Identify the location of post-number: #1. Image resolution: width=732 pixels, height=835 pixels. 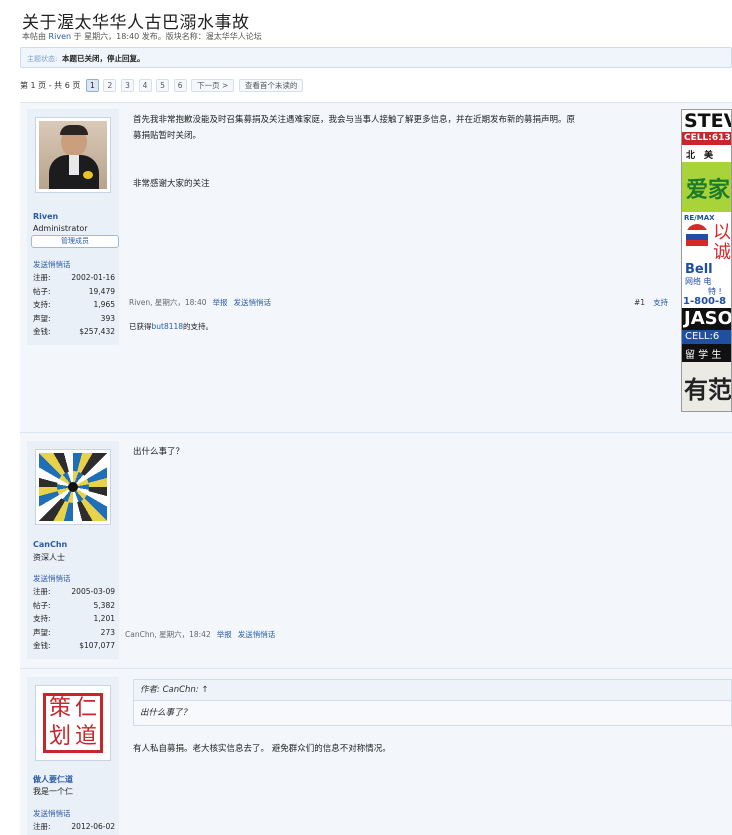
(639, 302).